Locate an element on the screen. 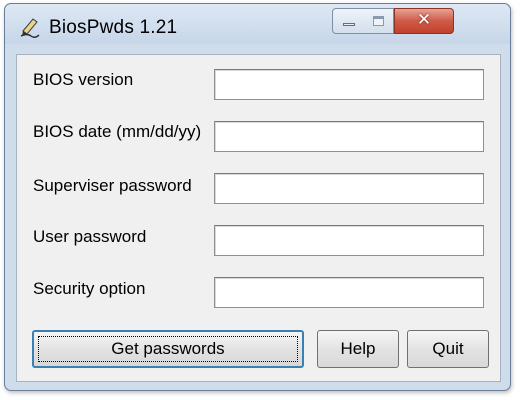  bios-version-field is located at coordinates (349, 84).